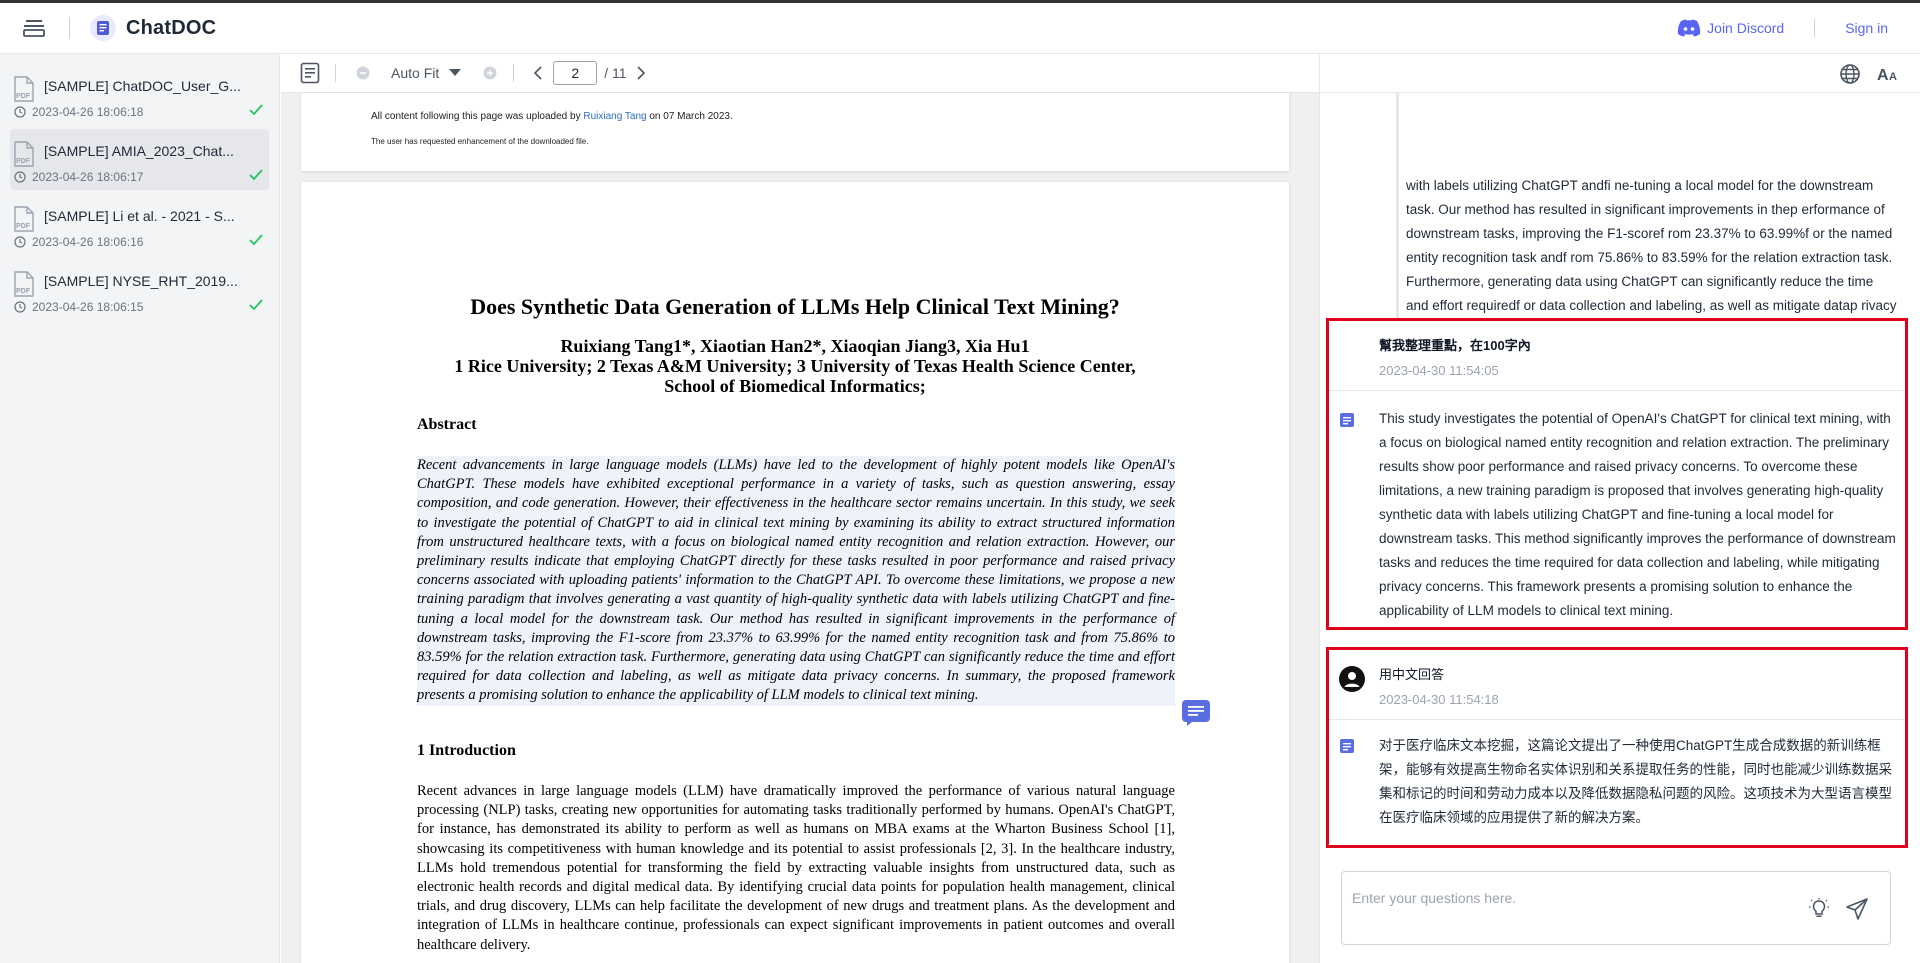 The width and height of the screenshot is (1920, 963). I want to click on question-time: 2023-04-30 11:54:18, so click(1439, 699).